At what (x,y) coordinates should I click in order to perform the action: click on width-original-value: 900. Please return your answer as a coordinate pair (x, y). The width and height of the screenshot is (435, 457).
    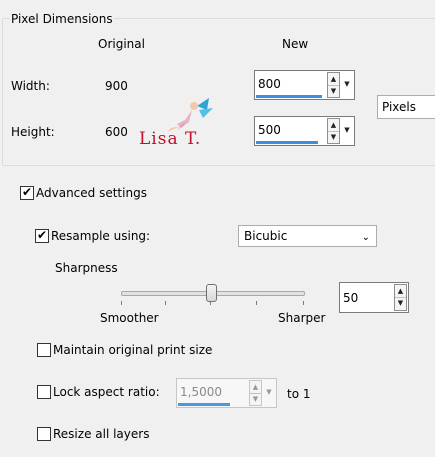
    Looking at the image, I should click on (116, 86).